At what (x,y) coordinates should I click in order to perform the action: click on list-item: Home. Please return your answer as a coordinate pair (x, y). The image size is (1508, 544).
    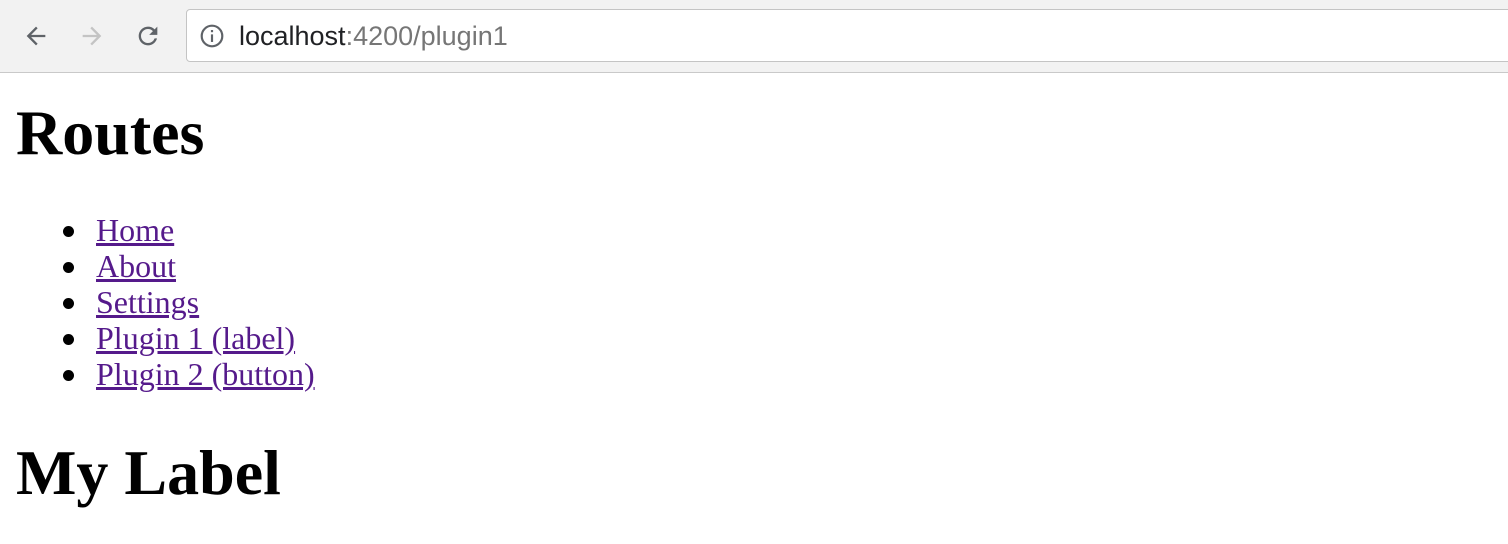
    Looking at the image, I should click on (189, 230).